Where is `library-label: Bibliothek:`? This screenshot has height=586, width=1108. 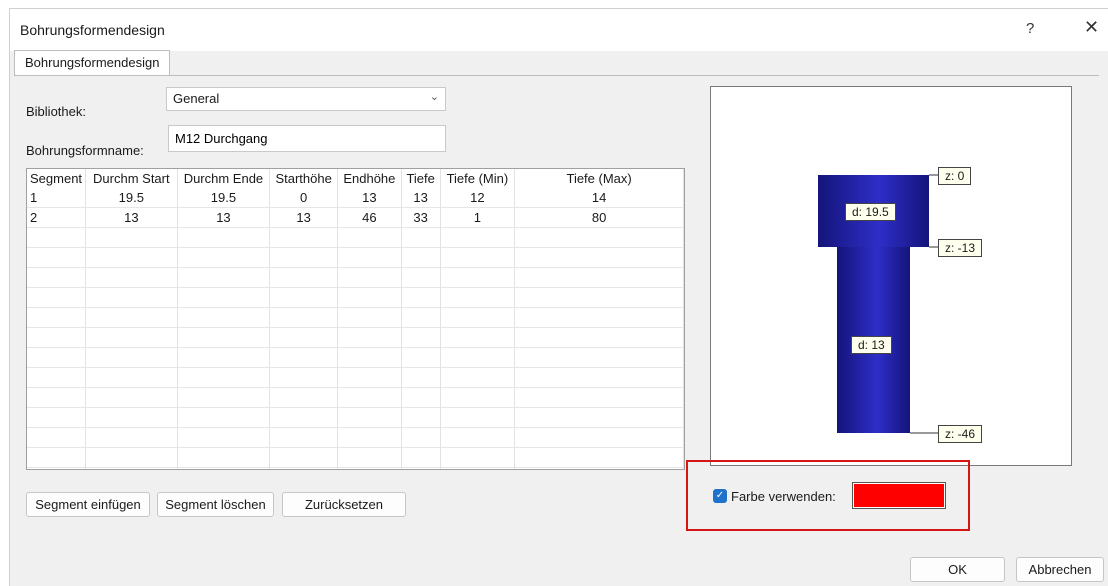 library-label: Bibliothek: is located at coordinates (56, 111).